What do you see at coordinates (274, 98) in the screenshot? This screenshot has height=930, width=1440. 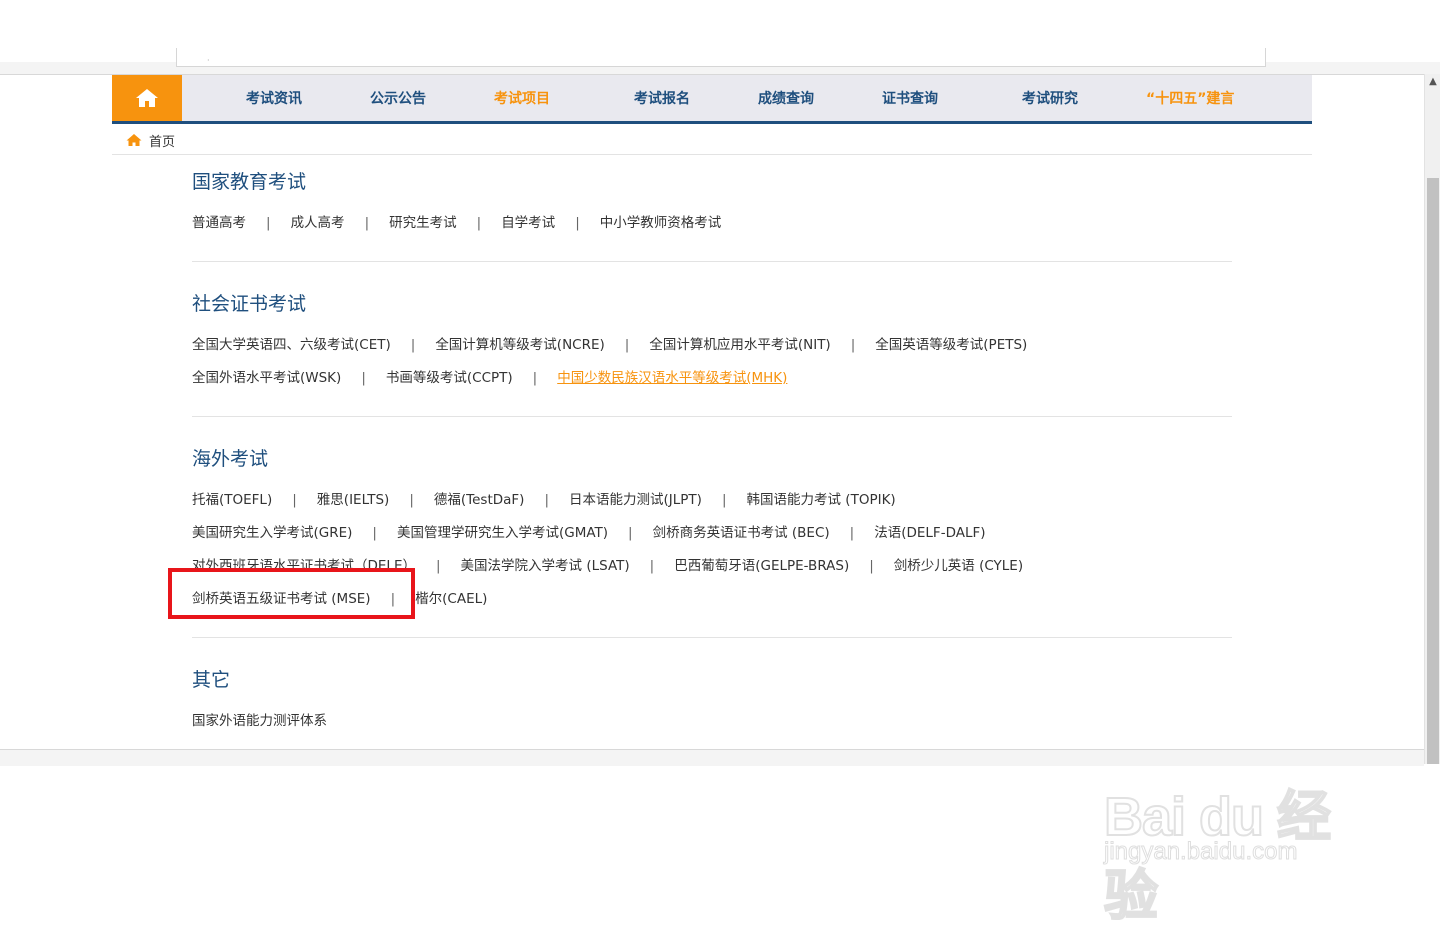 I see `nav-item-news: 考试资讯` at bounding box center [274, 98].